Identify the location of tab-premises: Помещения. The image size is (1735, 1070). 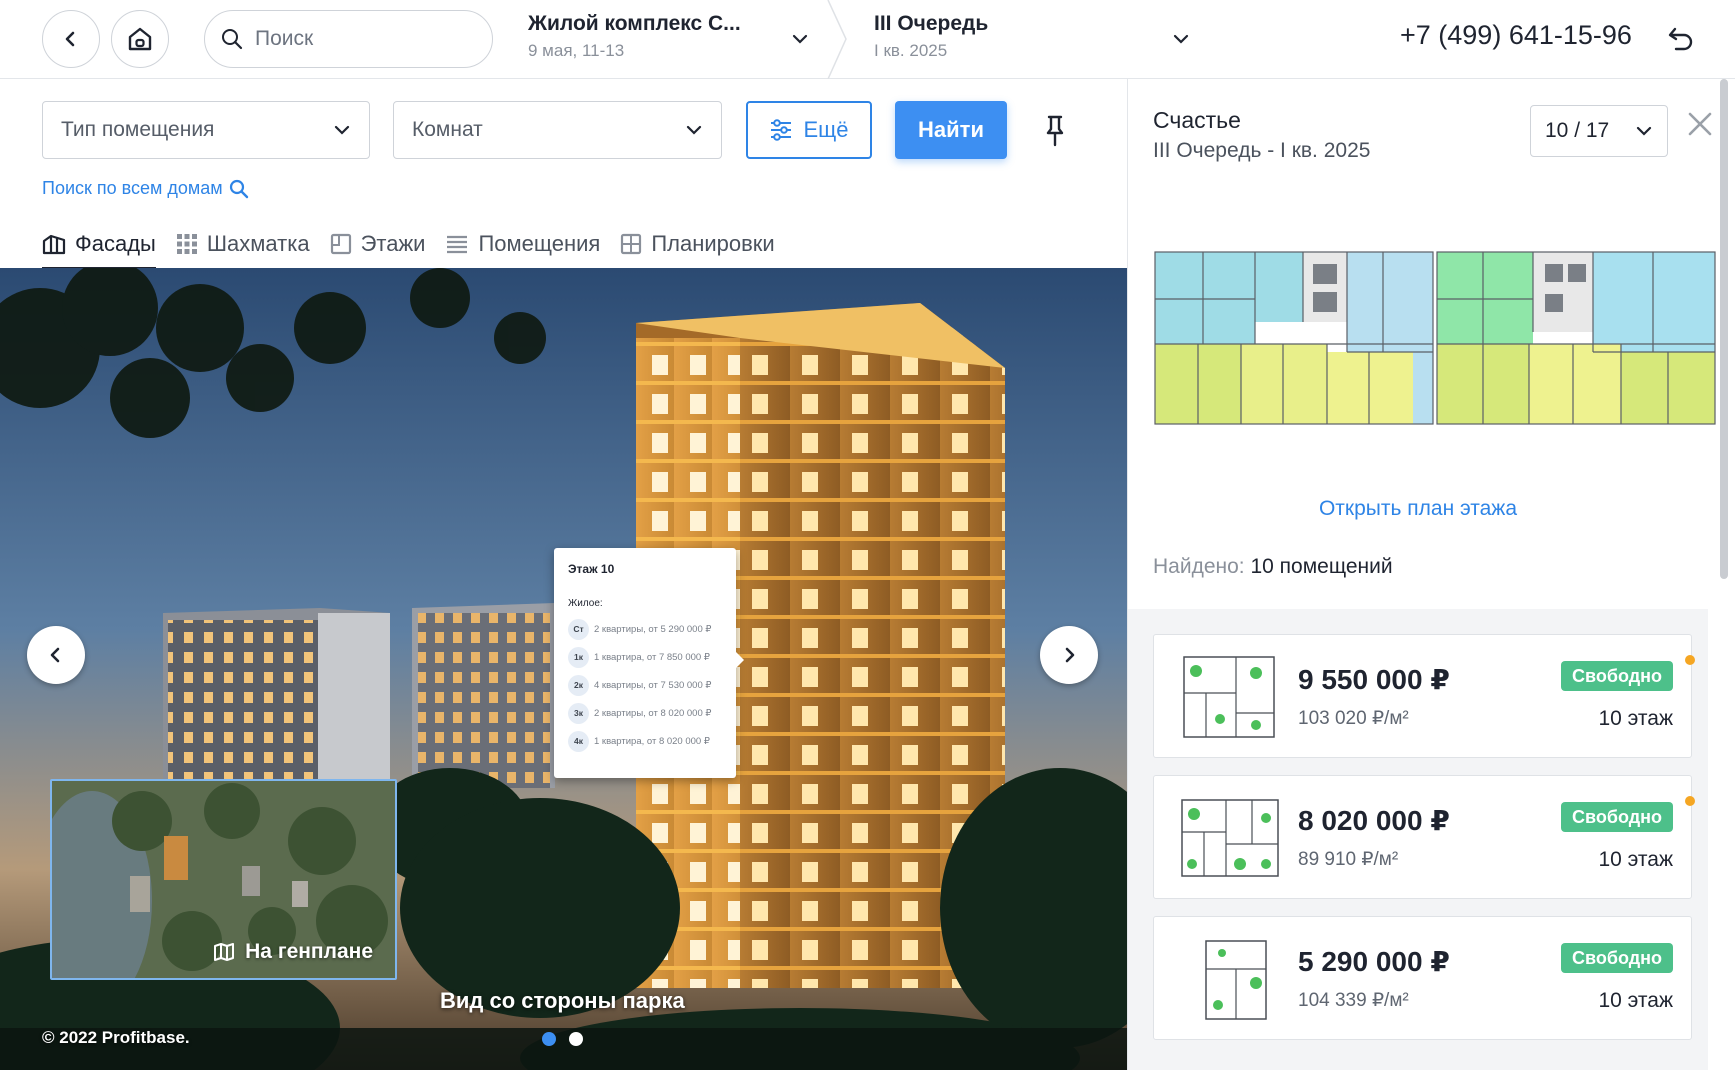
(522, 244).